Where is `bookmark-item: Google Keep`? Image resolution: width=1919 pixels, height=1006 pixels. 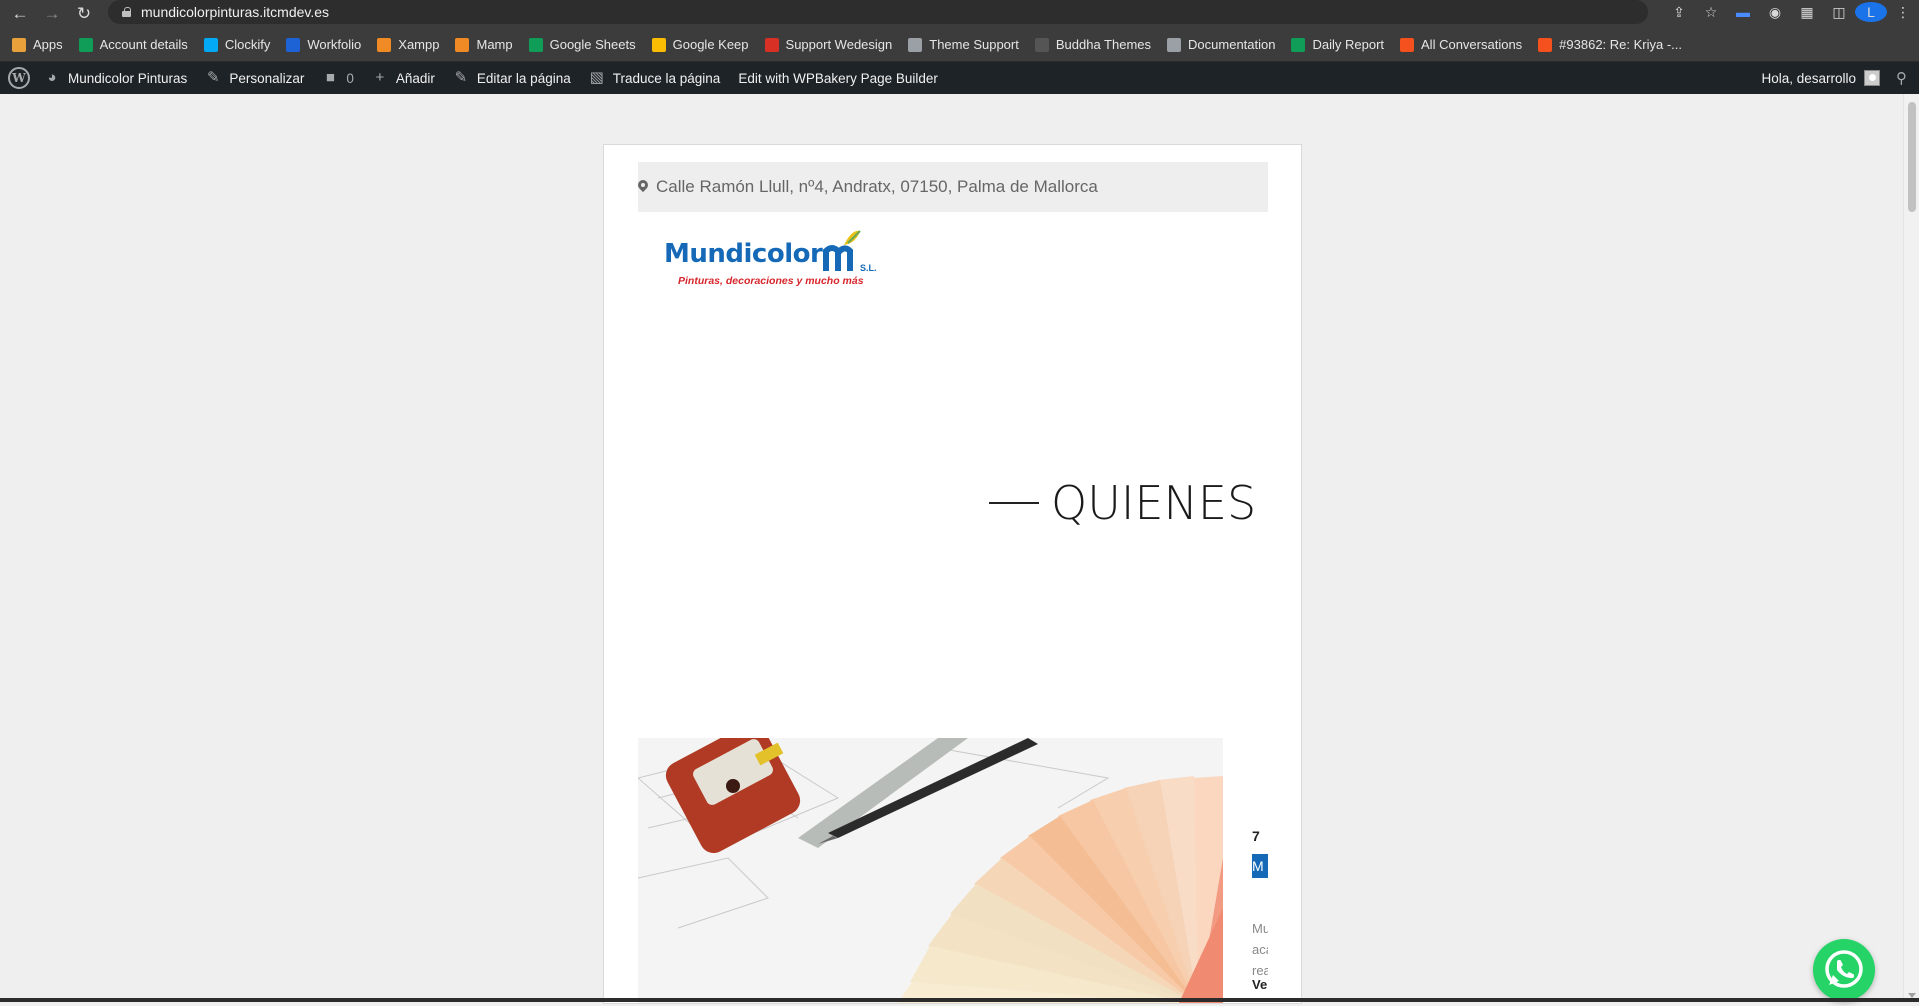 bookmark-item: Google Keep is located at coordinates (700, 44).